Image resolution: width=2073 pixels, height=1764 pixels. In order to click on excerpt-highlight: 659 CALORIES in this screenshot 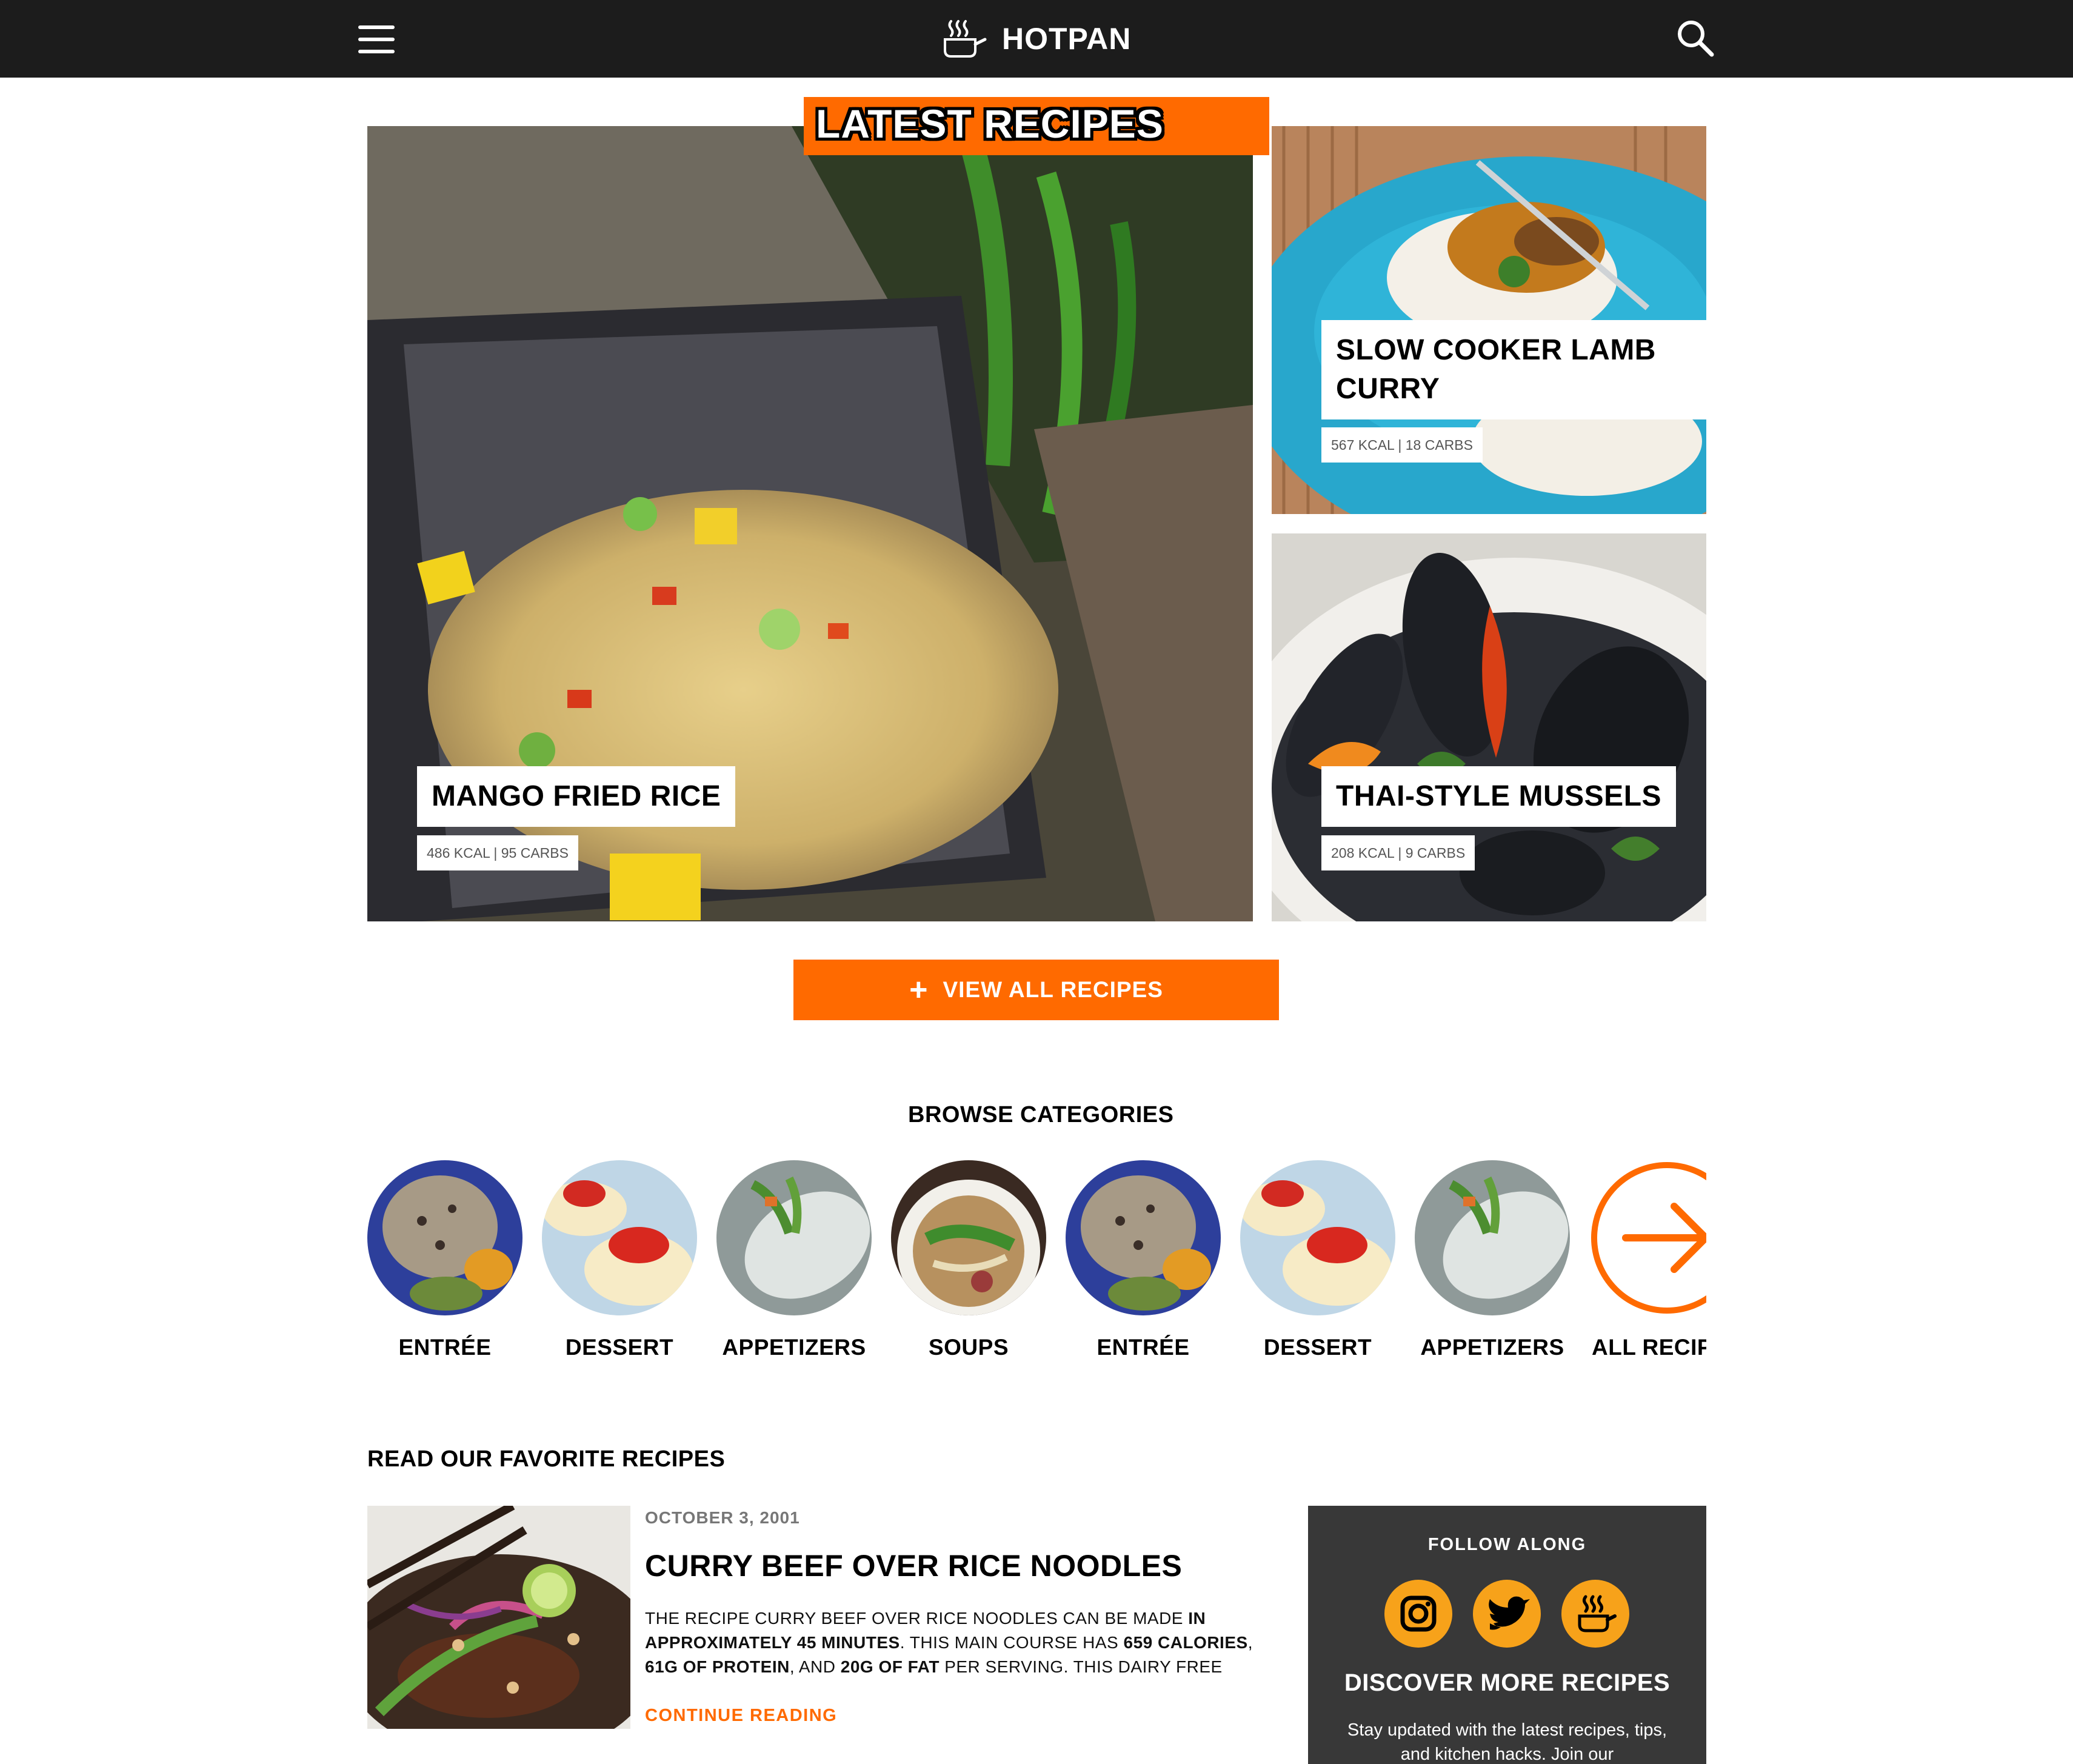, I will do `click(1185, 1642)`.